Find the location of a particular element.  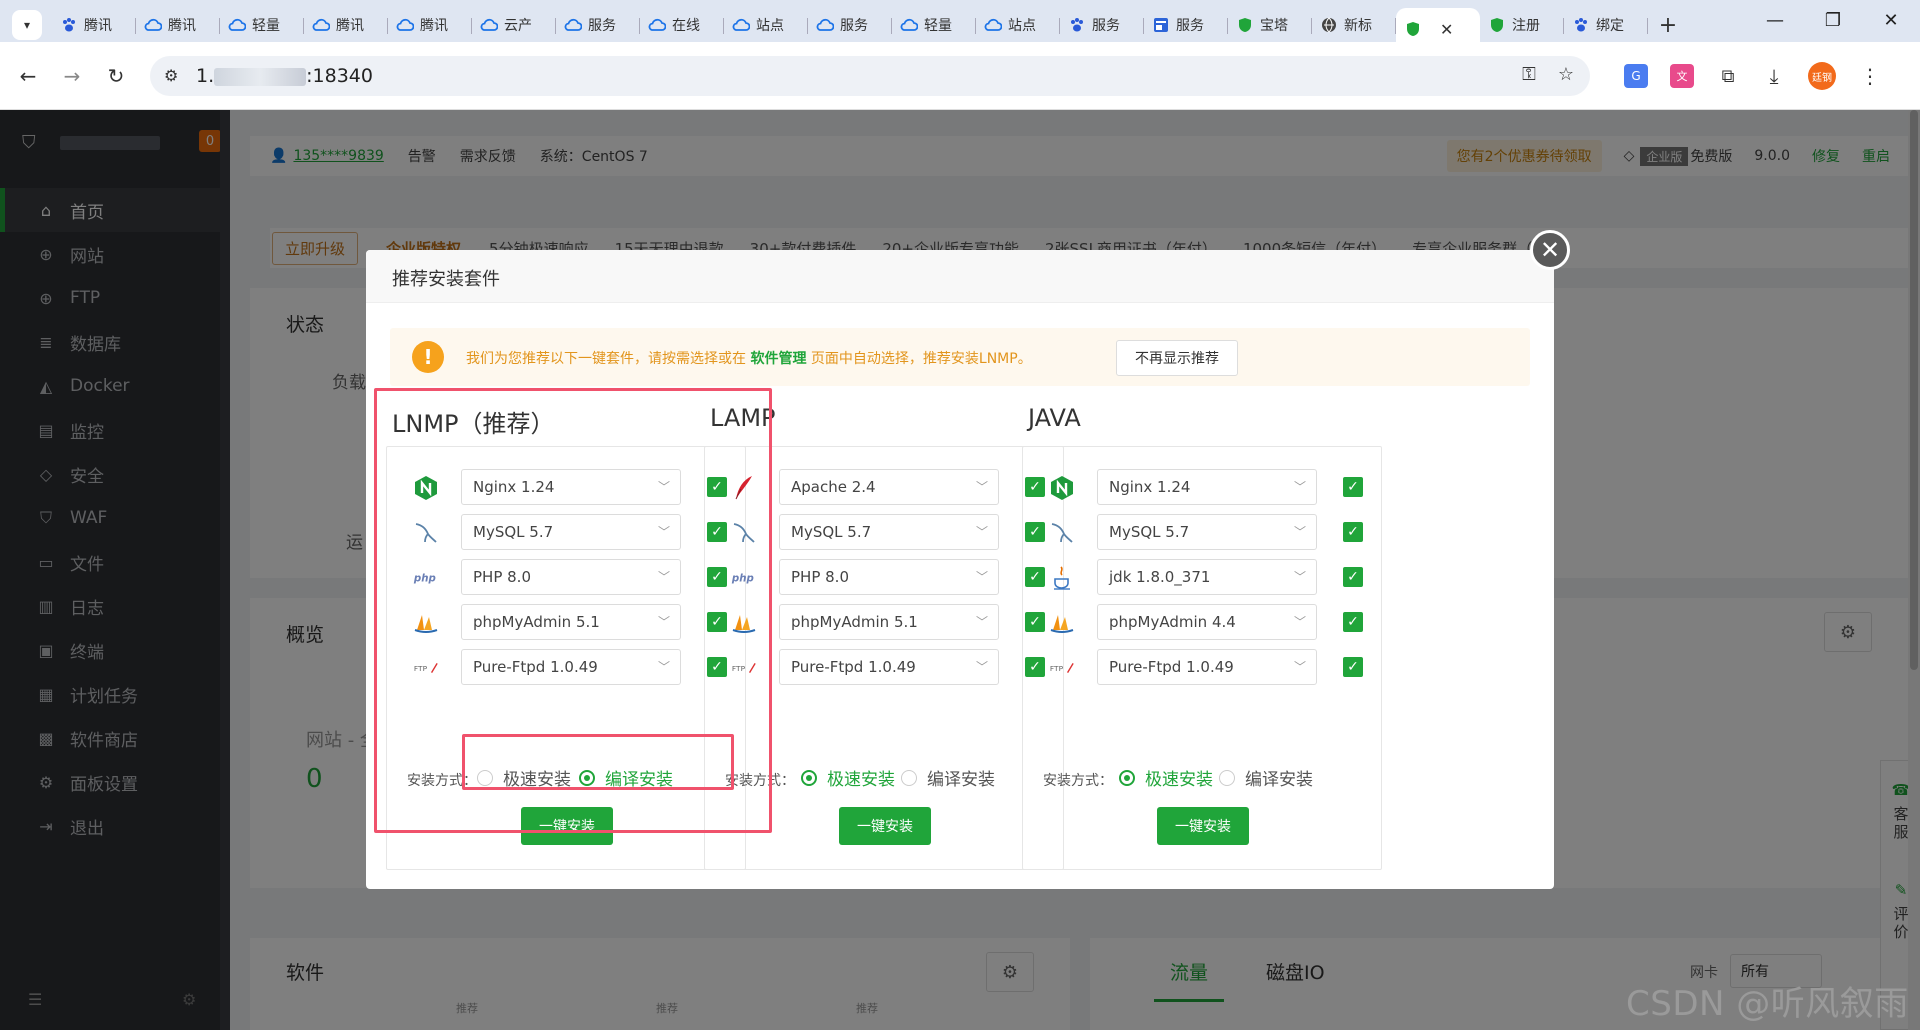

browser-tab: 云产 is located at coordinates (514, 25).